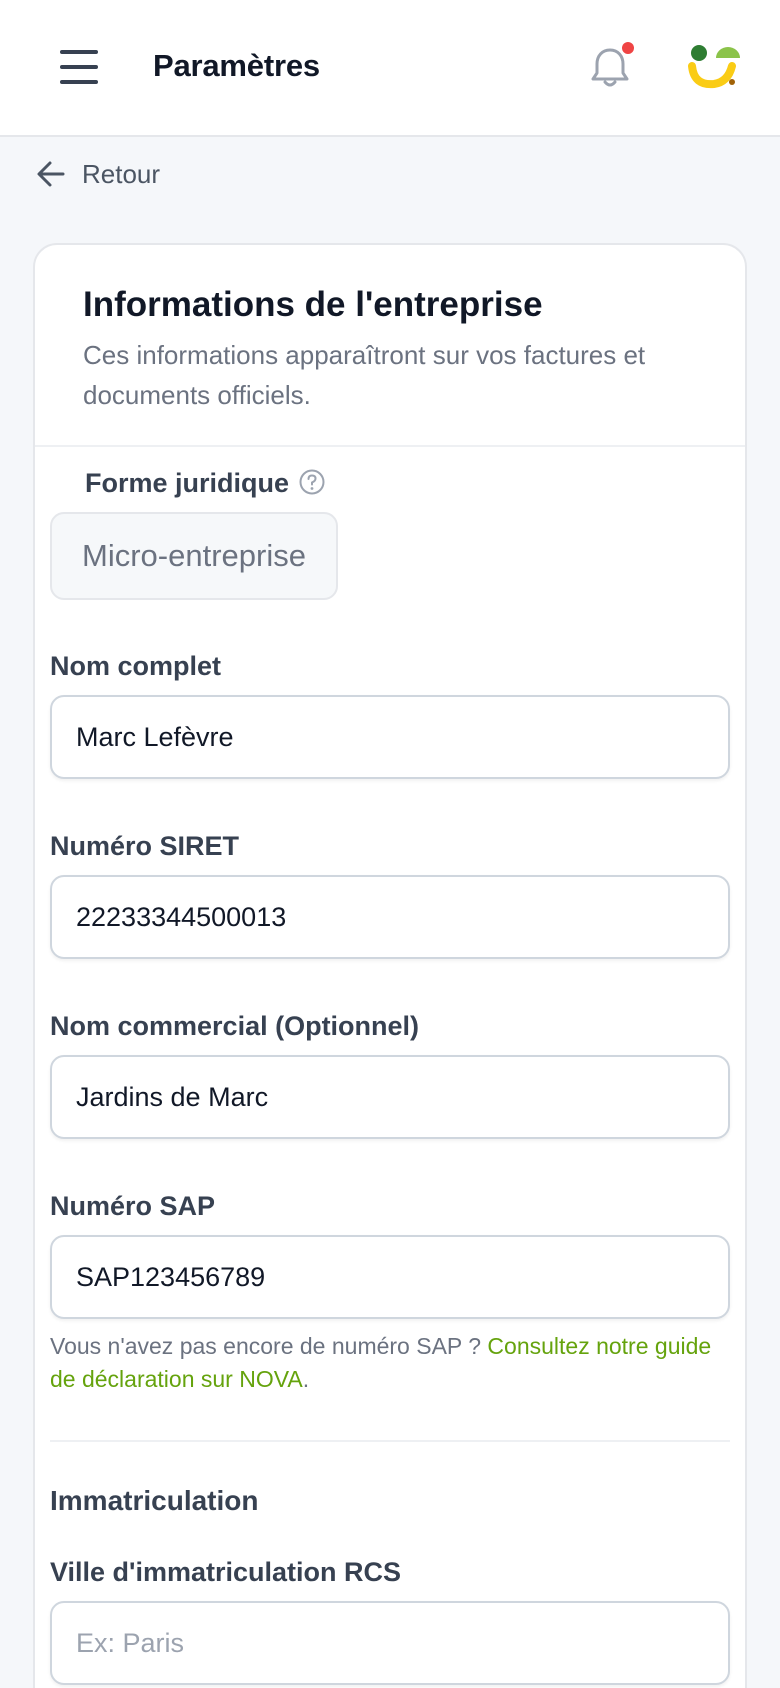 The image size is (780, 1688). I want to click on back-link: Retour, so click(98, 174).